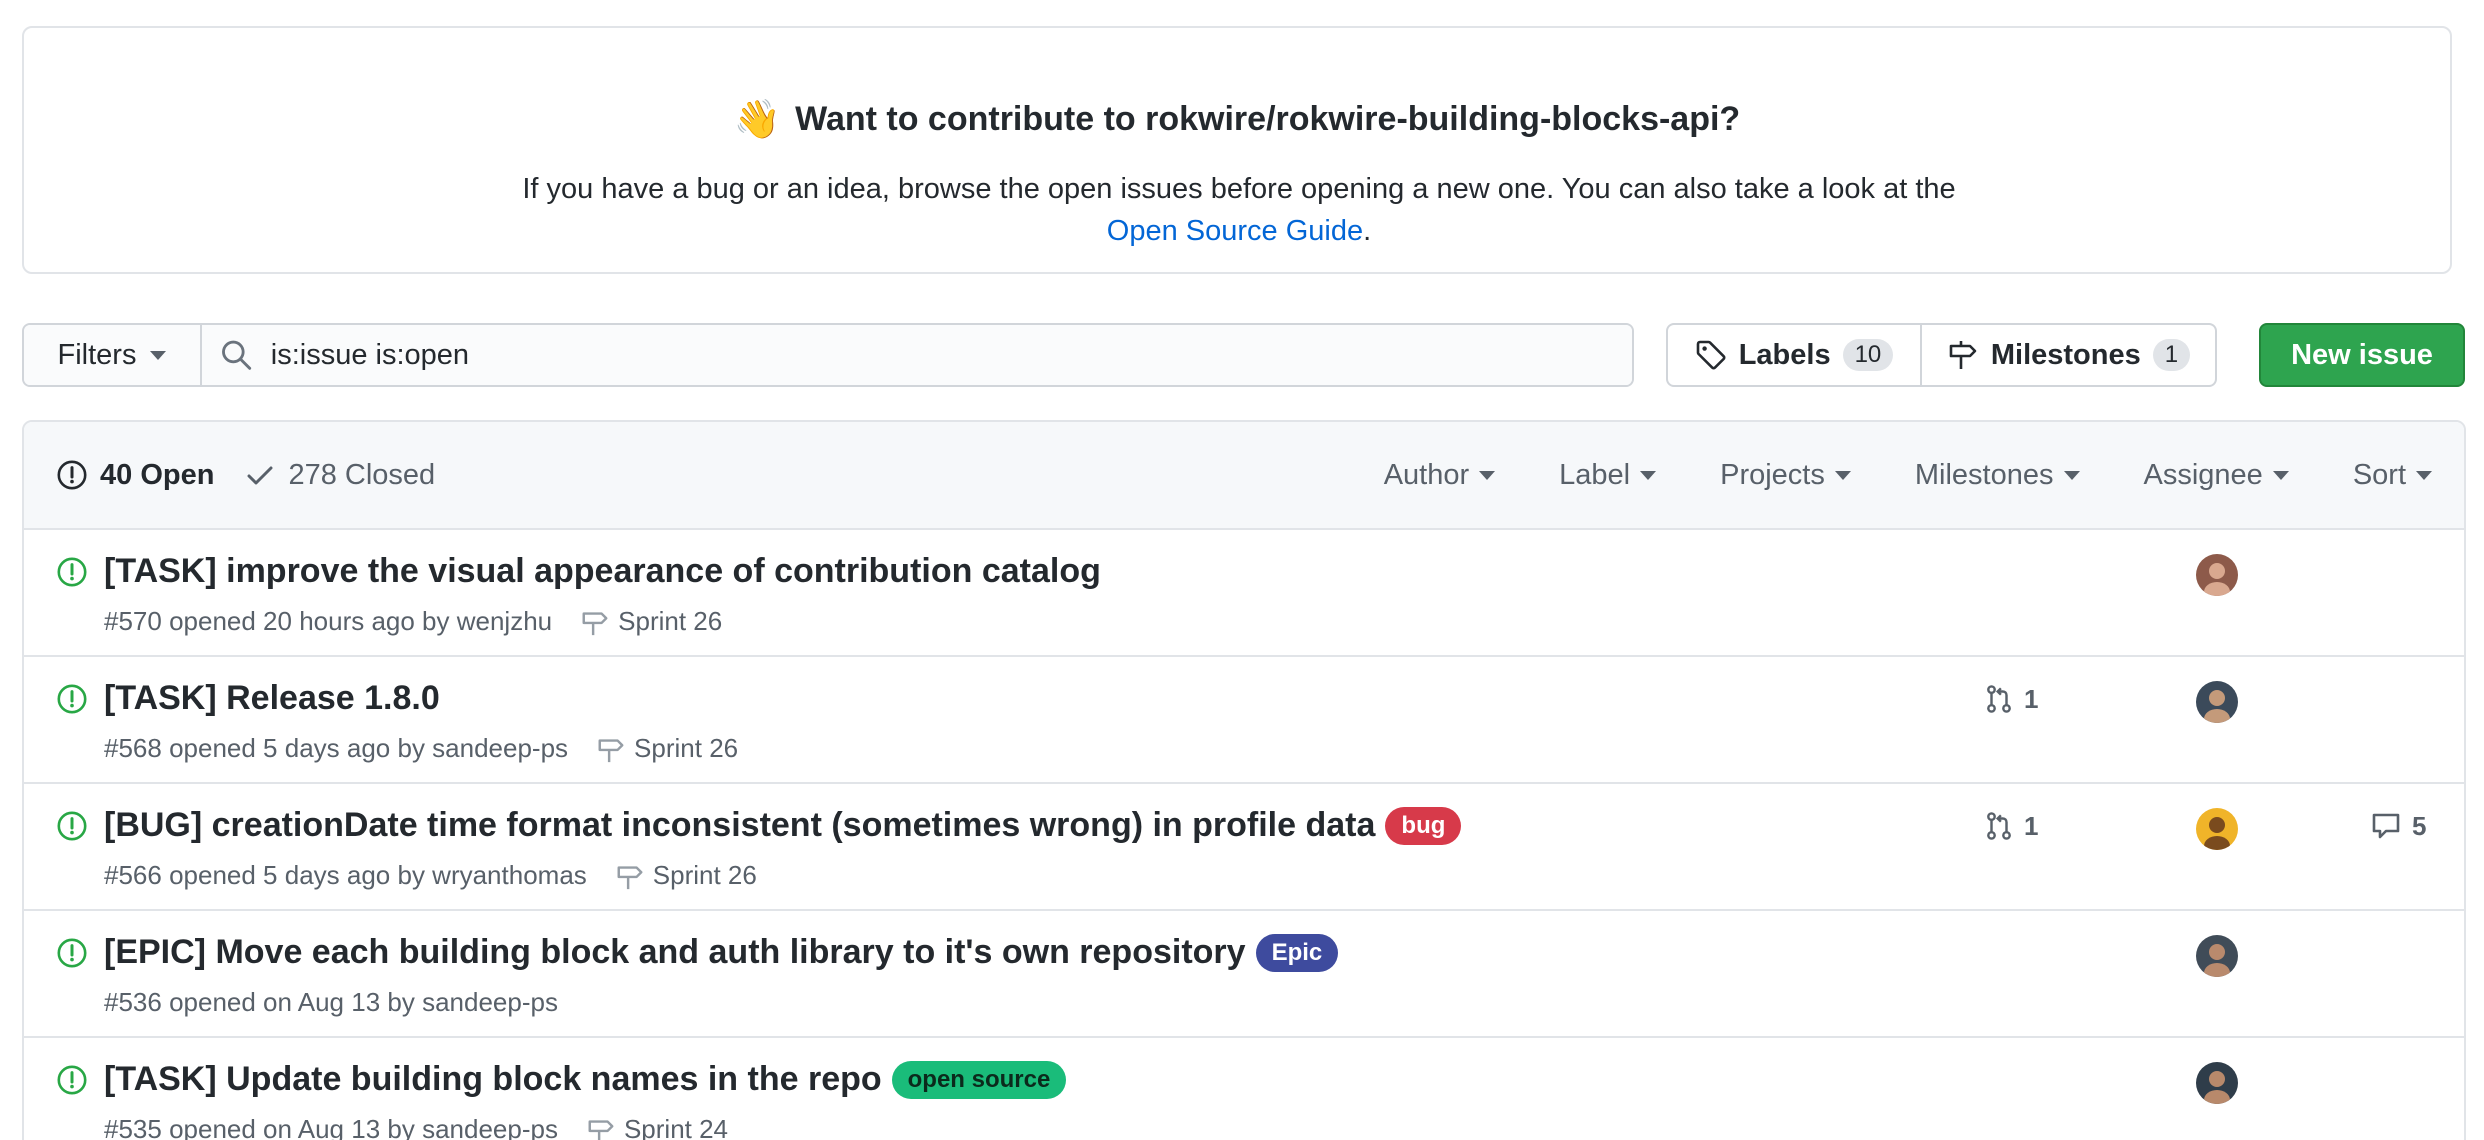  What do you see at coordinates (2419, 825) in the screenshot?
I see `comments-count: 5` at bounding box center [2419, 825].